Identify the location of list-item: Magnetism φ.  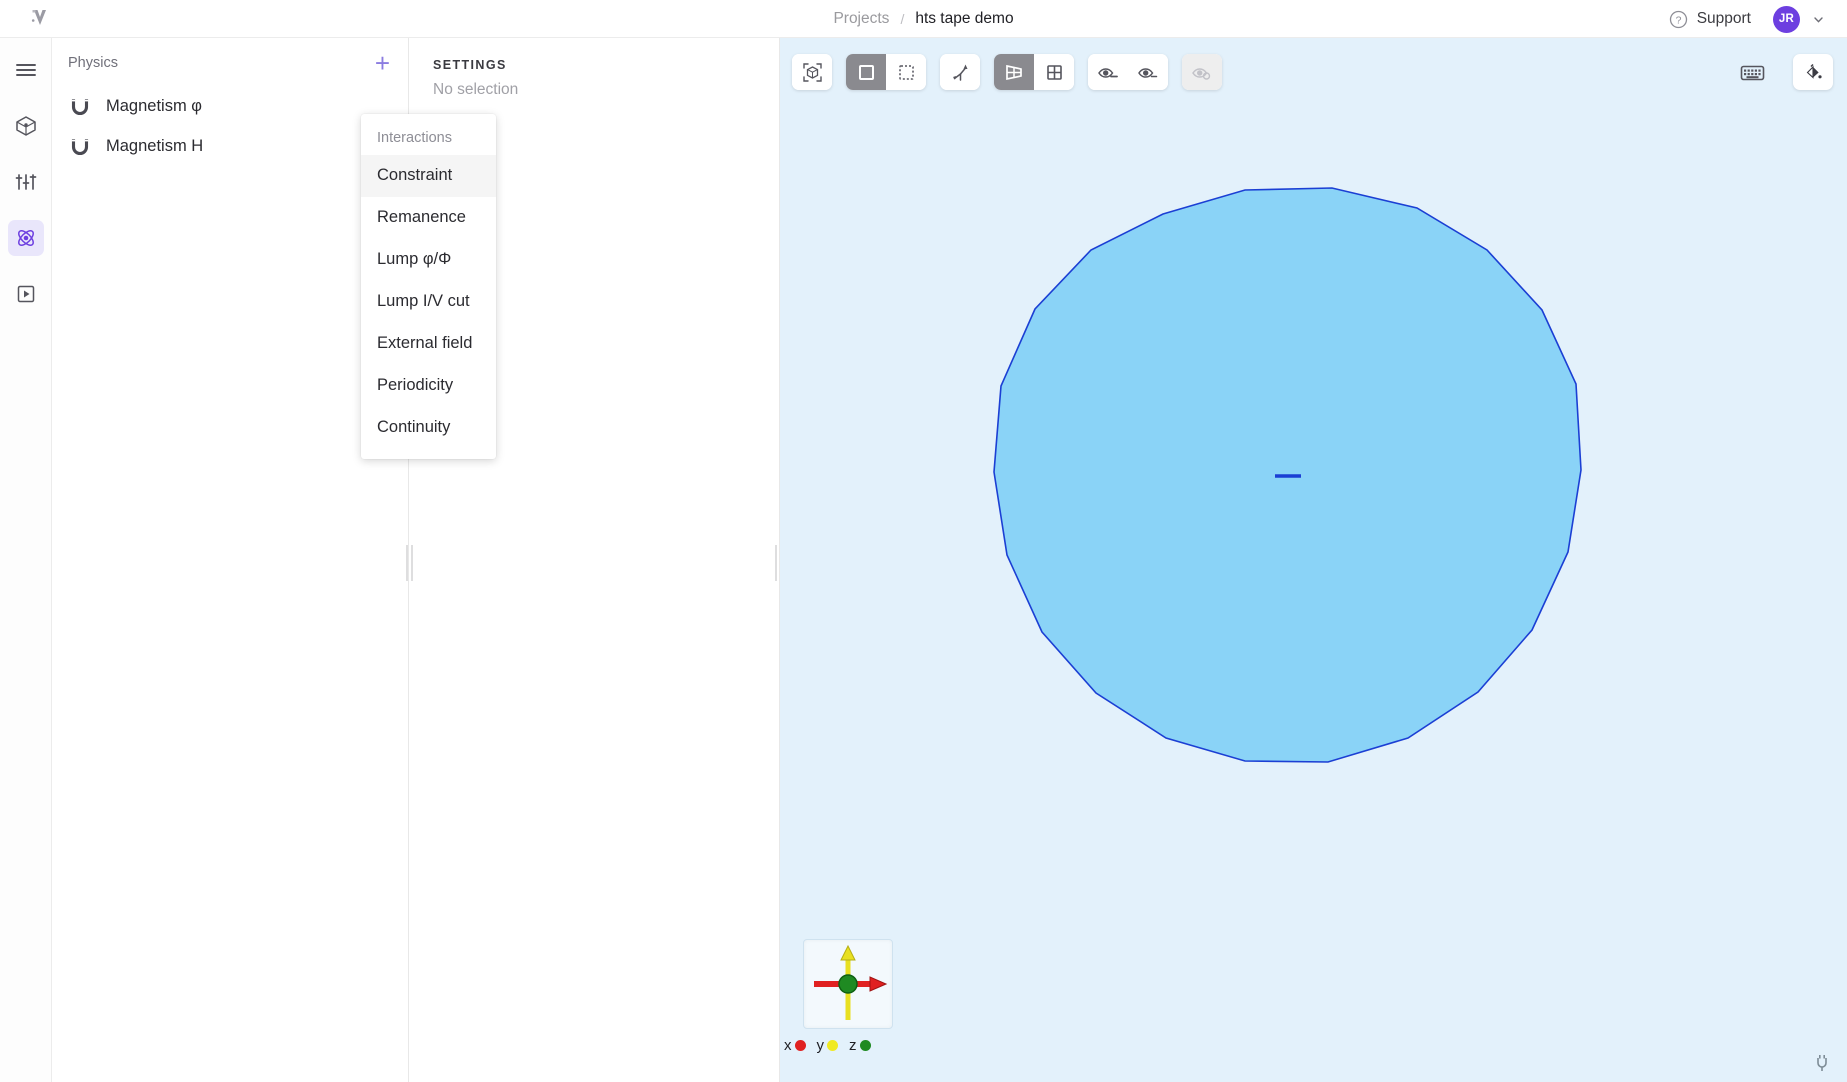
(230, 106).